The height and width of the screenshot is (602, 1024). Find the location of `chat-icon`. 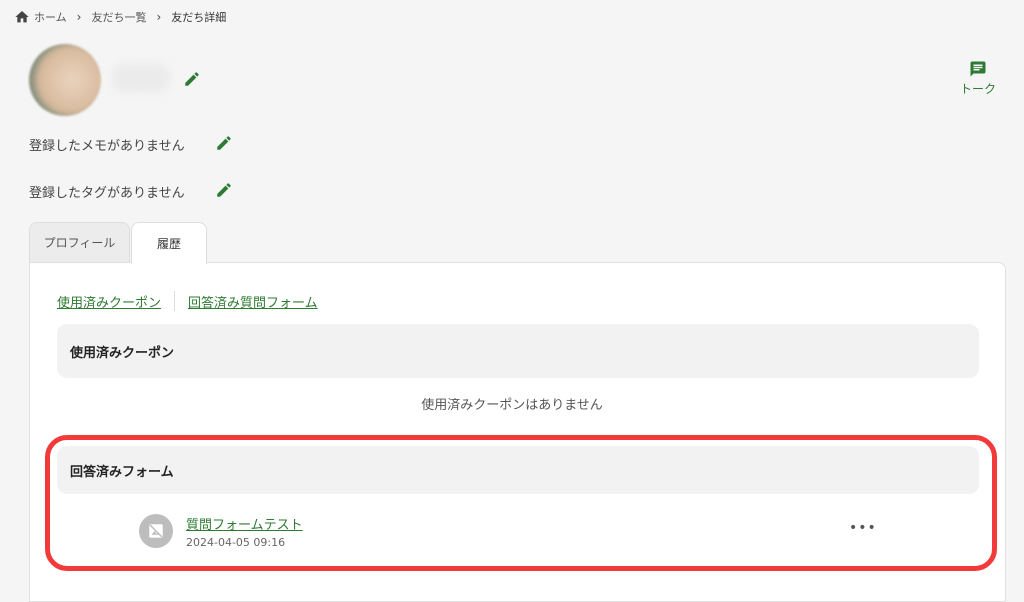

chat-icon is located at coordinates (978, 69).